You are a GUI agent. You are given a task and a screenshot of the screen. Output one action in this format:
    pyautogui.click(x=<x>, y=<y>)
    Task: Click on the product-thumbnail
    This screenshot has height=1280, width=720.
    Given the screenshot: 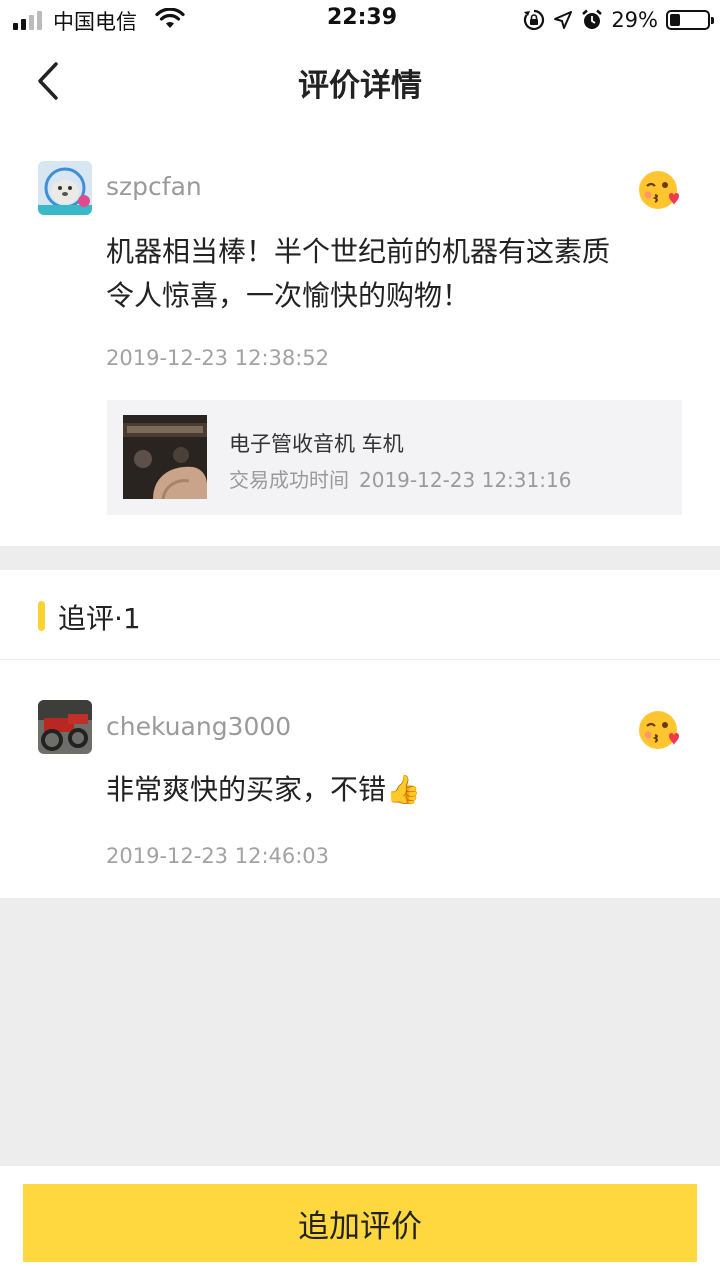 What is the action you would take?
    pyautogui.click(x=165, y=457)
    